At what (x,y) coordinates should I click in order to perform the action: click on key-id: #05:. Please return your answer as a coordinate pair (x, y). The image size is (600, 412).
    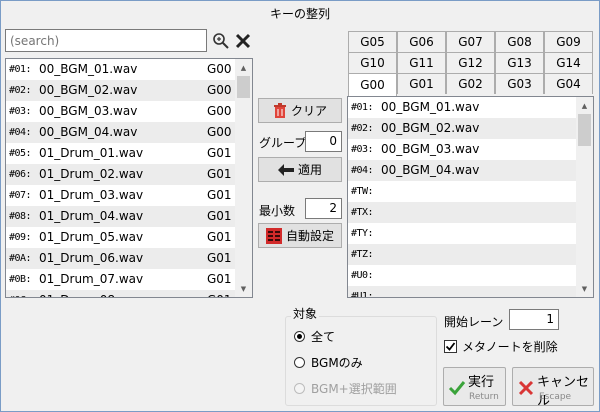
    Looking at the image, I should click on (20, 153).